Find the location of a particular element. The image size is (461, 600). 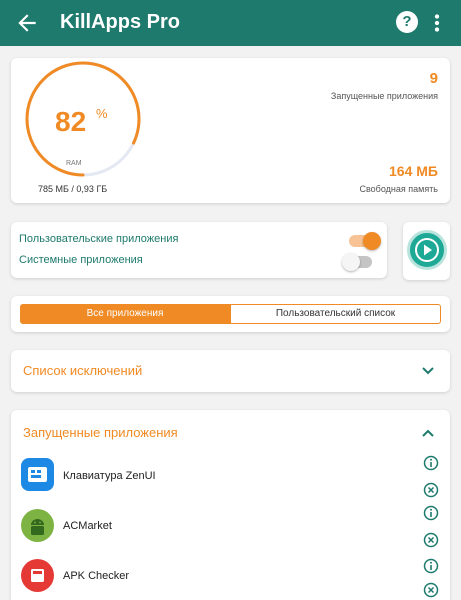

free-memory-label: Свободная память is located at coordinates (399, 189).